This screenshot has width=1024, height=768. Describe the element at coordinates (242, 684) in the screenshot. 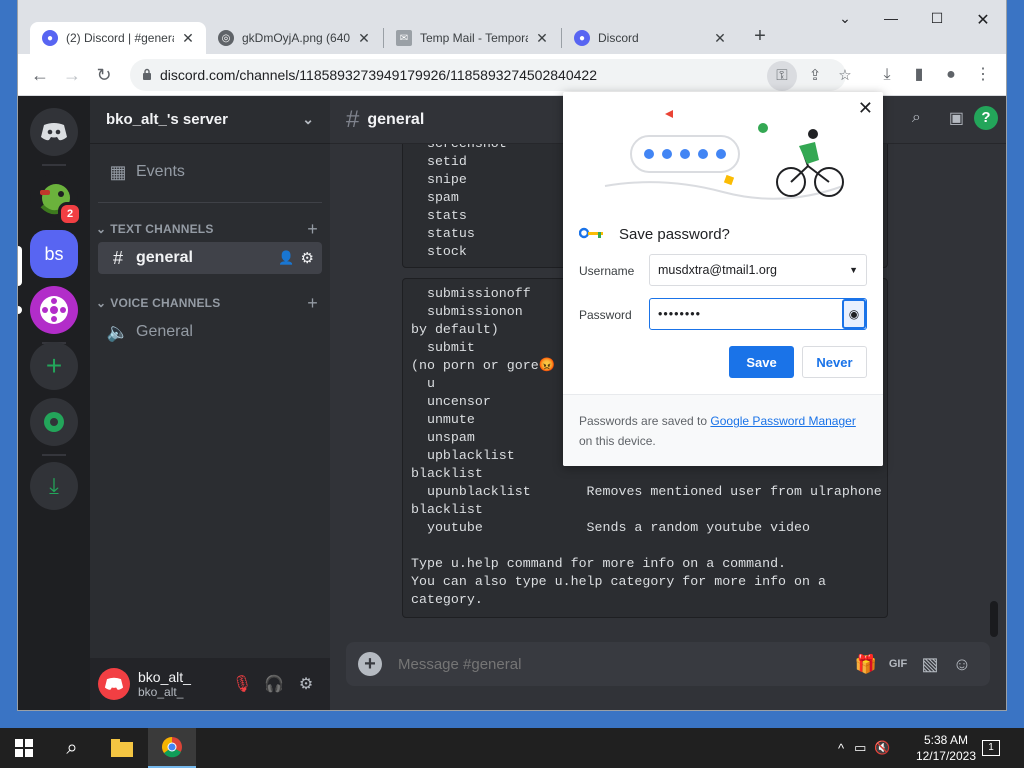

I see `mute-mic-icon: 🎙` at that location.